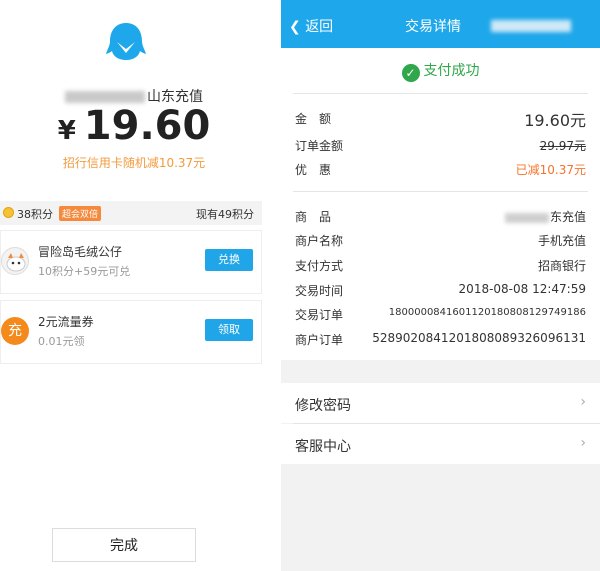  Describe the element at coordinates (134, 126) in the screenshot. I see `payment-amount: ¥19.60` at that location.